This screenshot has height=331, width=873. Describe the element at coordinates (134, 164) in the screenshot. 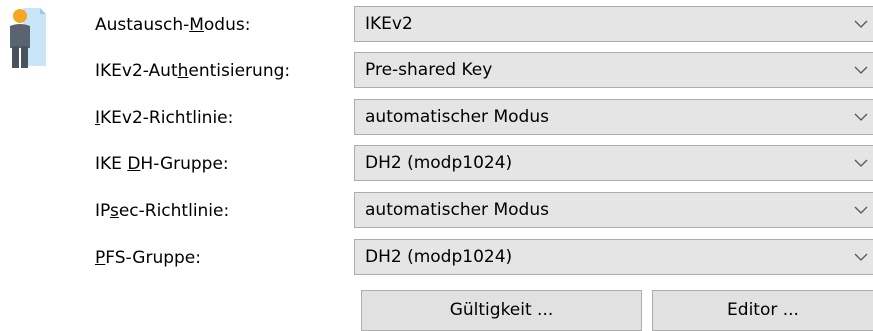

I see `accelerator-key: D` at that location.